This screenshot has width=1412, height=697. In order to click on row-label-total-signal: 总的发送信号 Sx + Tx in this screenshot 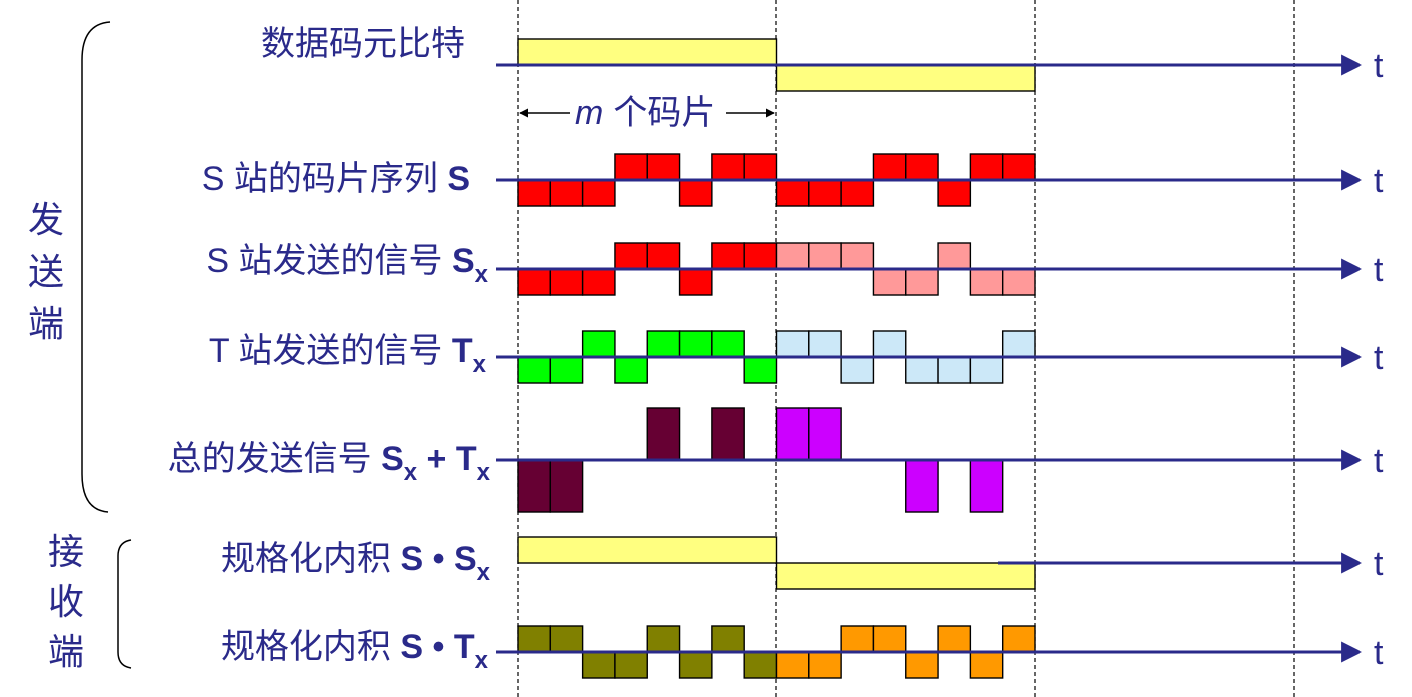, I will do `click(329, 463)`.